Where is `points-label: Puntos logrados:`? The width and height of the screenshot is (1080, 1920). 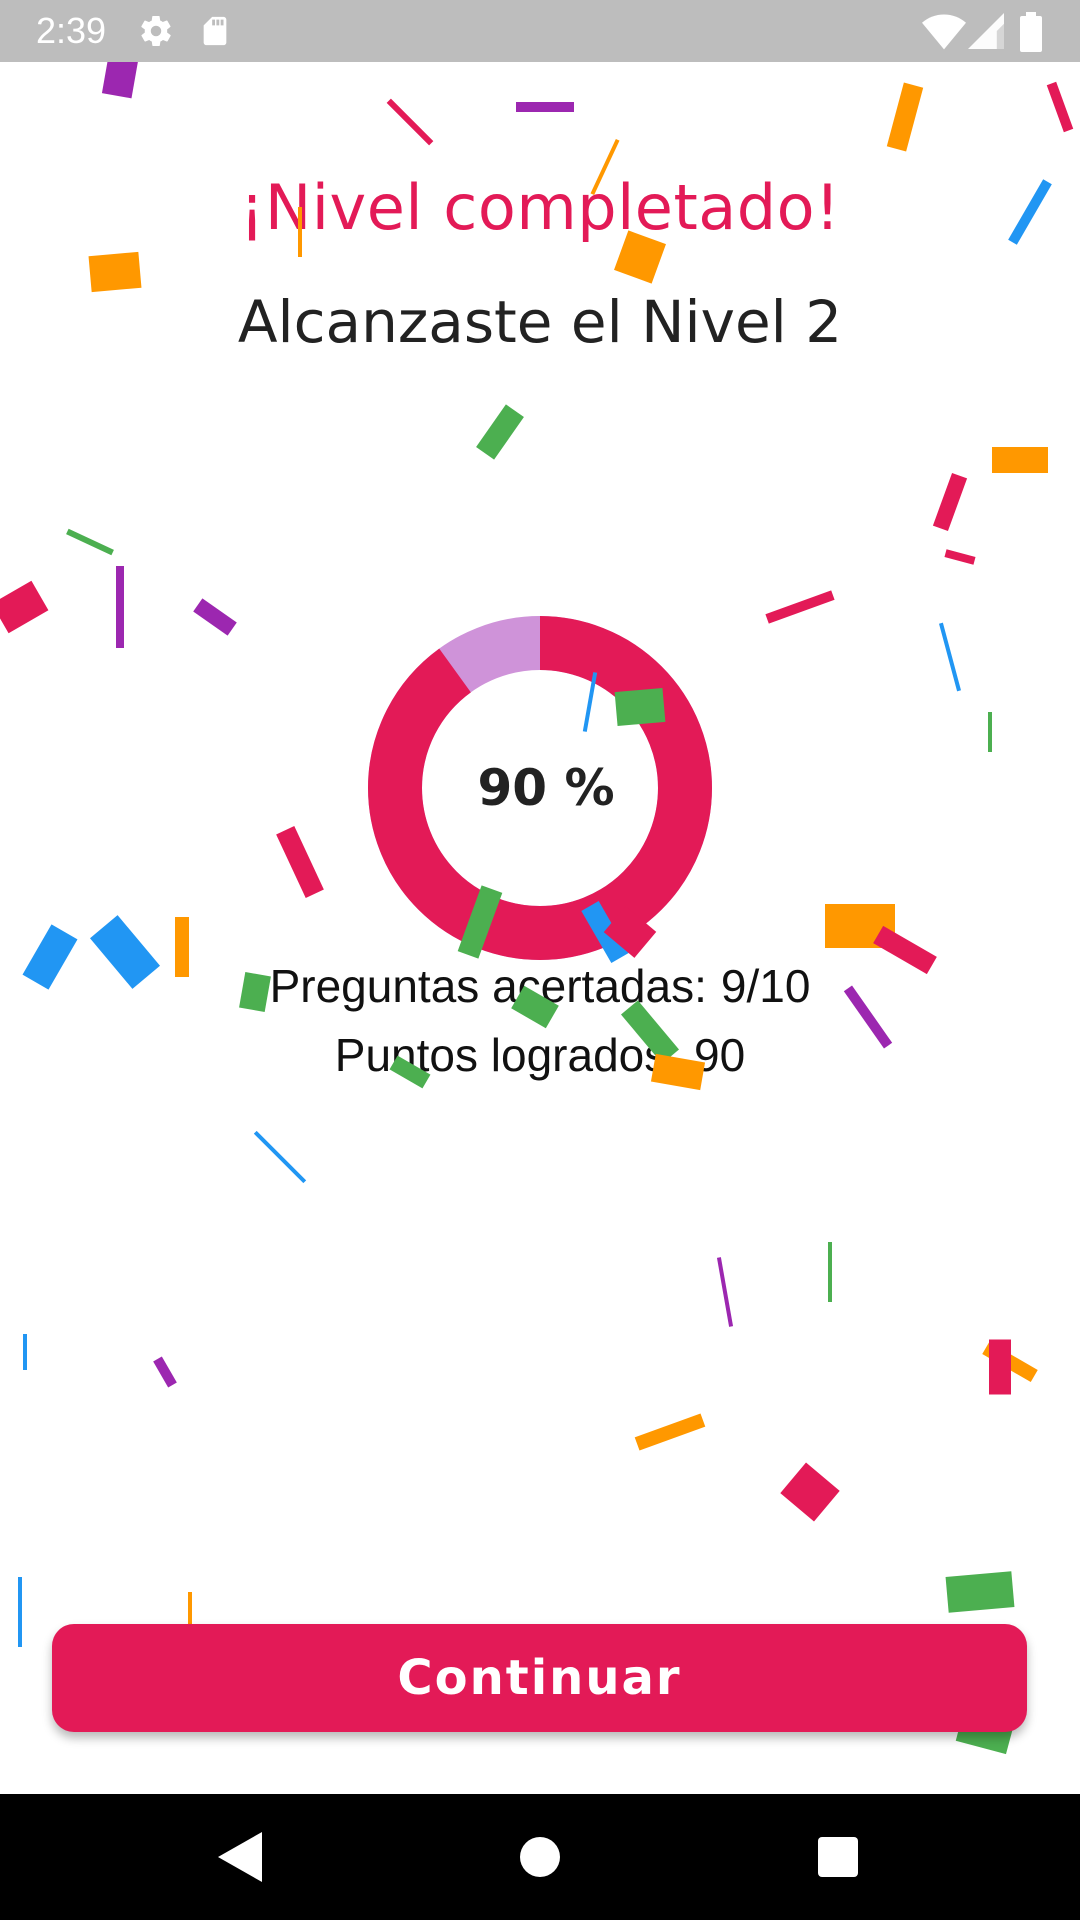
points-label: Puntos logrados: is located at coordinates (507, 1055).